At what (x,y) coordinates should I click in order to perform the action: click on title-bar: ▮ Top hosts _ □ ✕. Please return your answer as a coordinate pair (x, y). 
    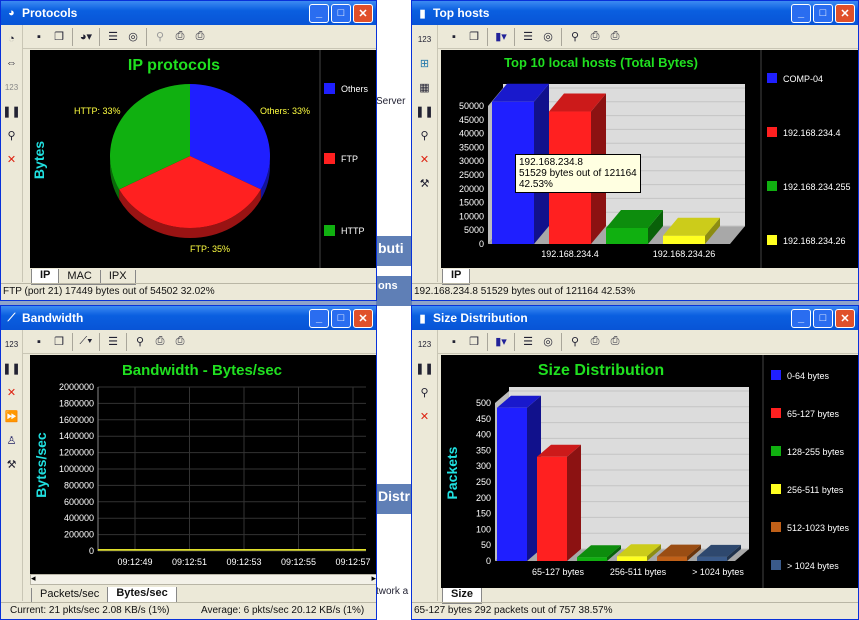
    Looking at the image, I should click on (635, 13).